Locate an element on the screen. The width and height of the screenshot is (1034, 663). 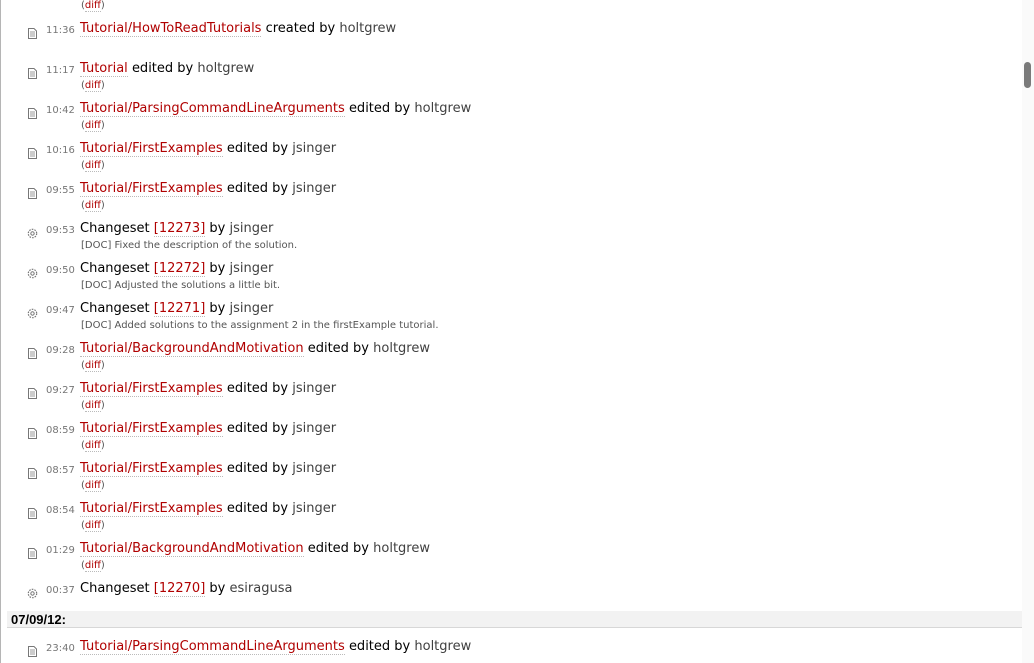
changeset-link: [12270] is located at coordinates (179, 589).